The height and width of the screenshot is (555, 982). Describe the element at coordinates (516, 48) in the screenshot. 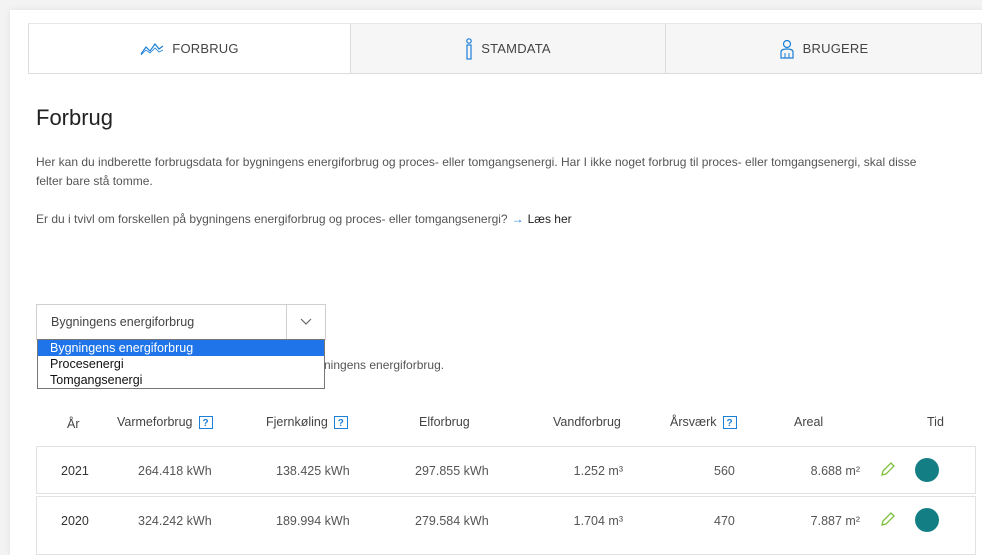

I see `tab-stamdata-label: STAMDATA` at that location.